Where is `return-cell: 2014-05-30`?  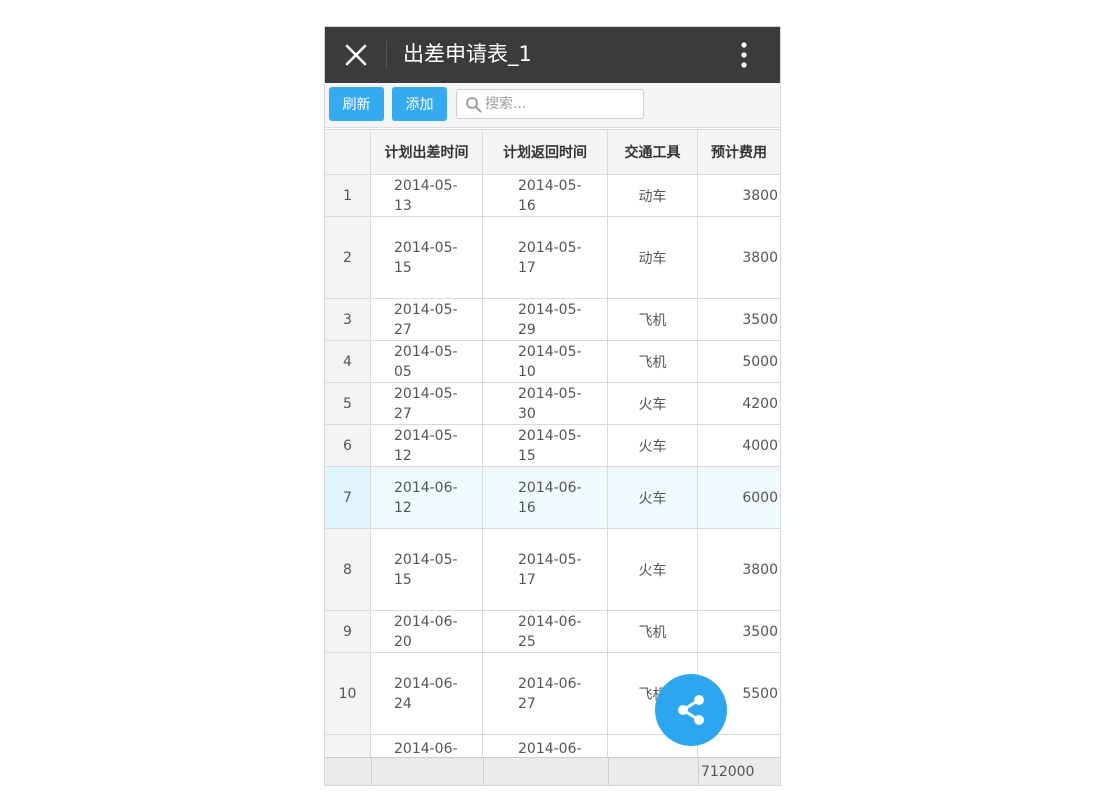 return-cell: 2014-05-30 is located at coordinates (545, 403).